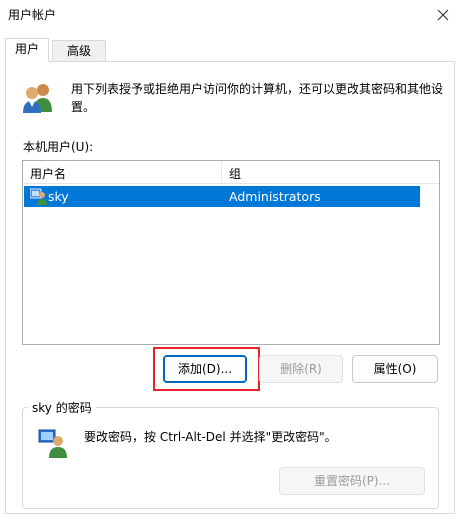 This screenshot has height=519, width=461. What do you see at coordinates (301, 369) in the screenshot?
I see `remove-button: 删除(R)` at bounding box center [301, 369].